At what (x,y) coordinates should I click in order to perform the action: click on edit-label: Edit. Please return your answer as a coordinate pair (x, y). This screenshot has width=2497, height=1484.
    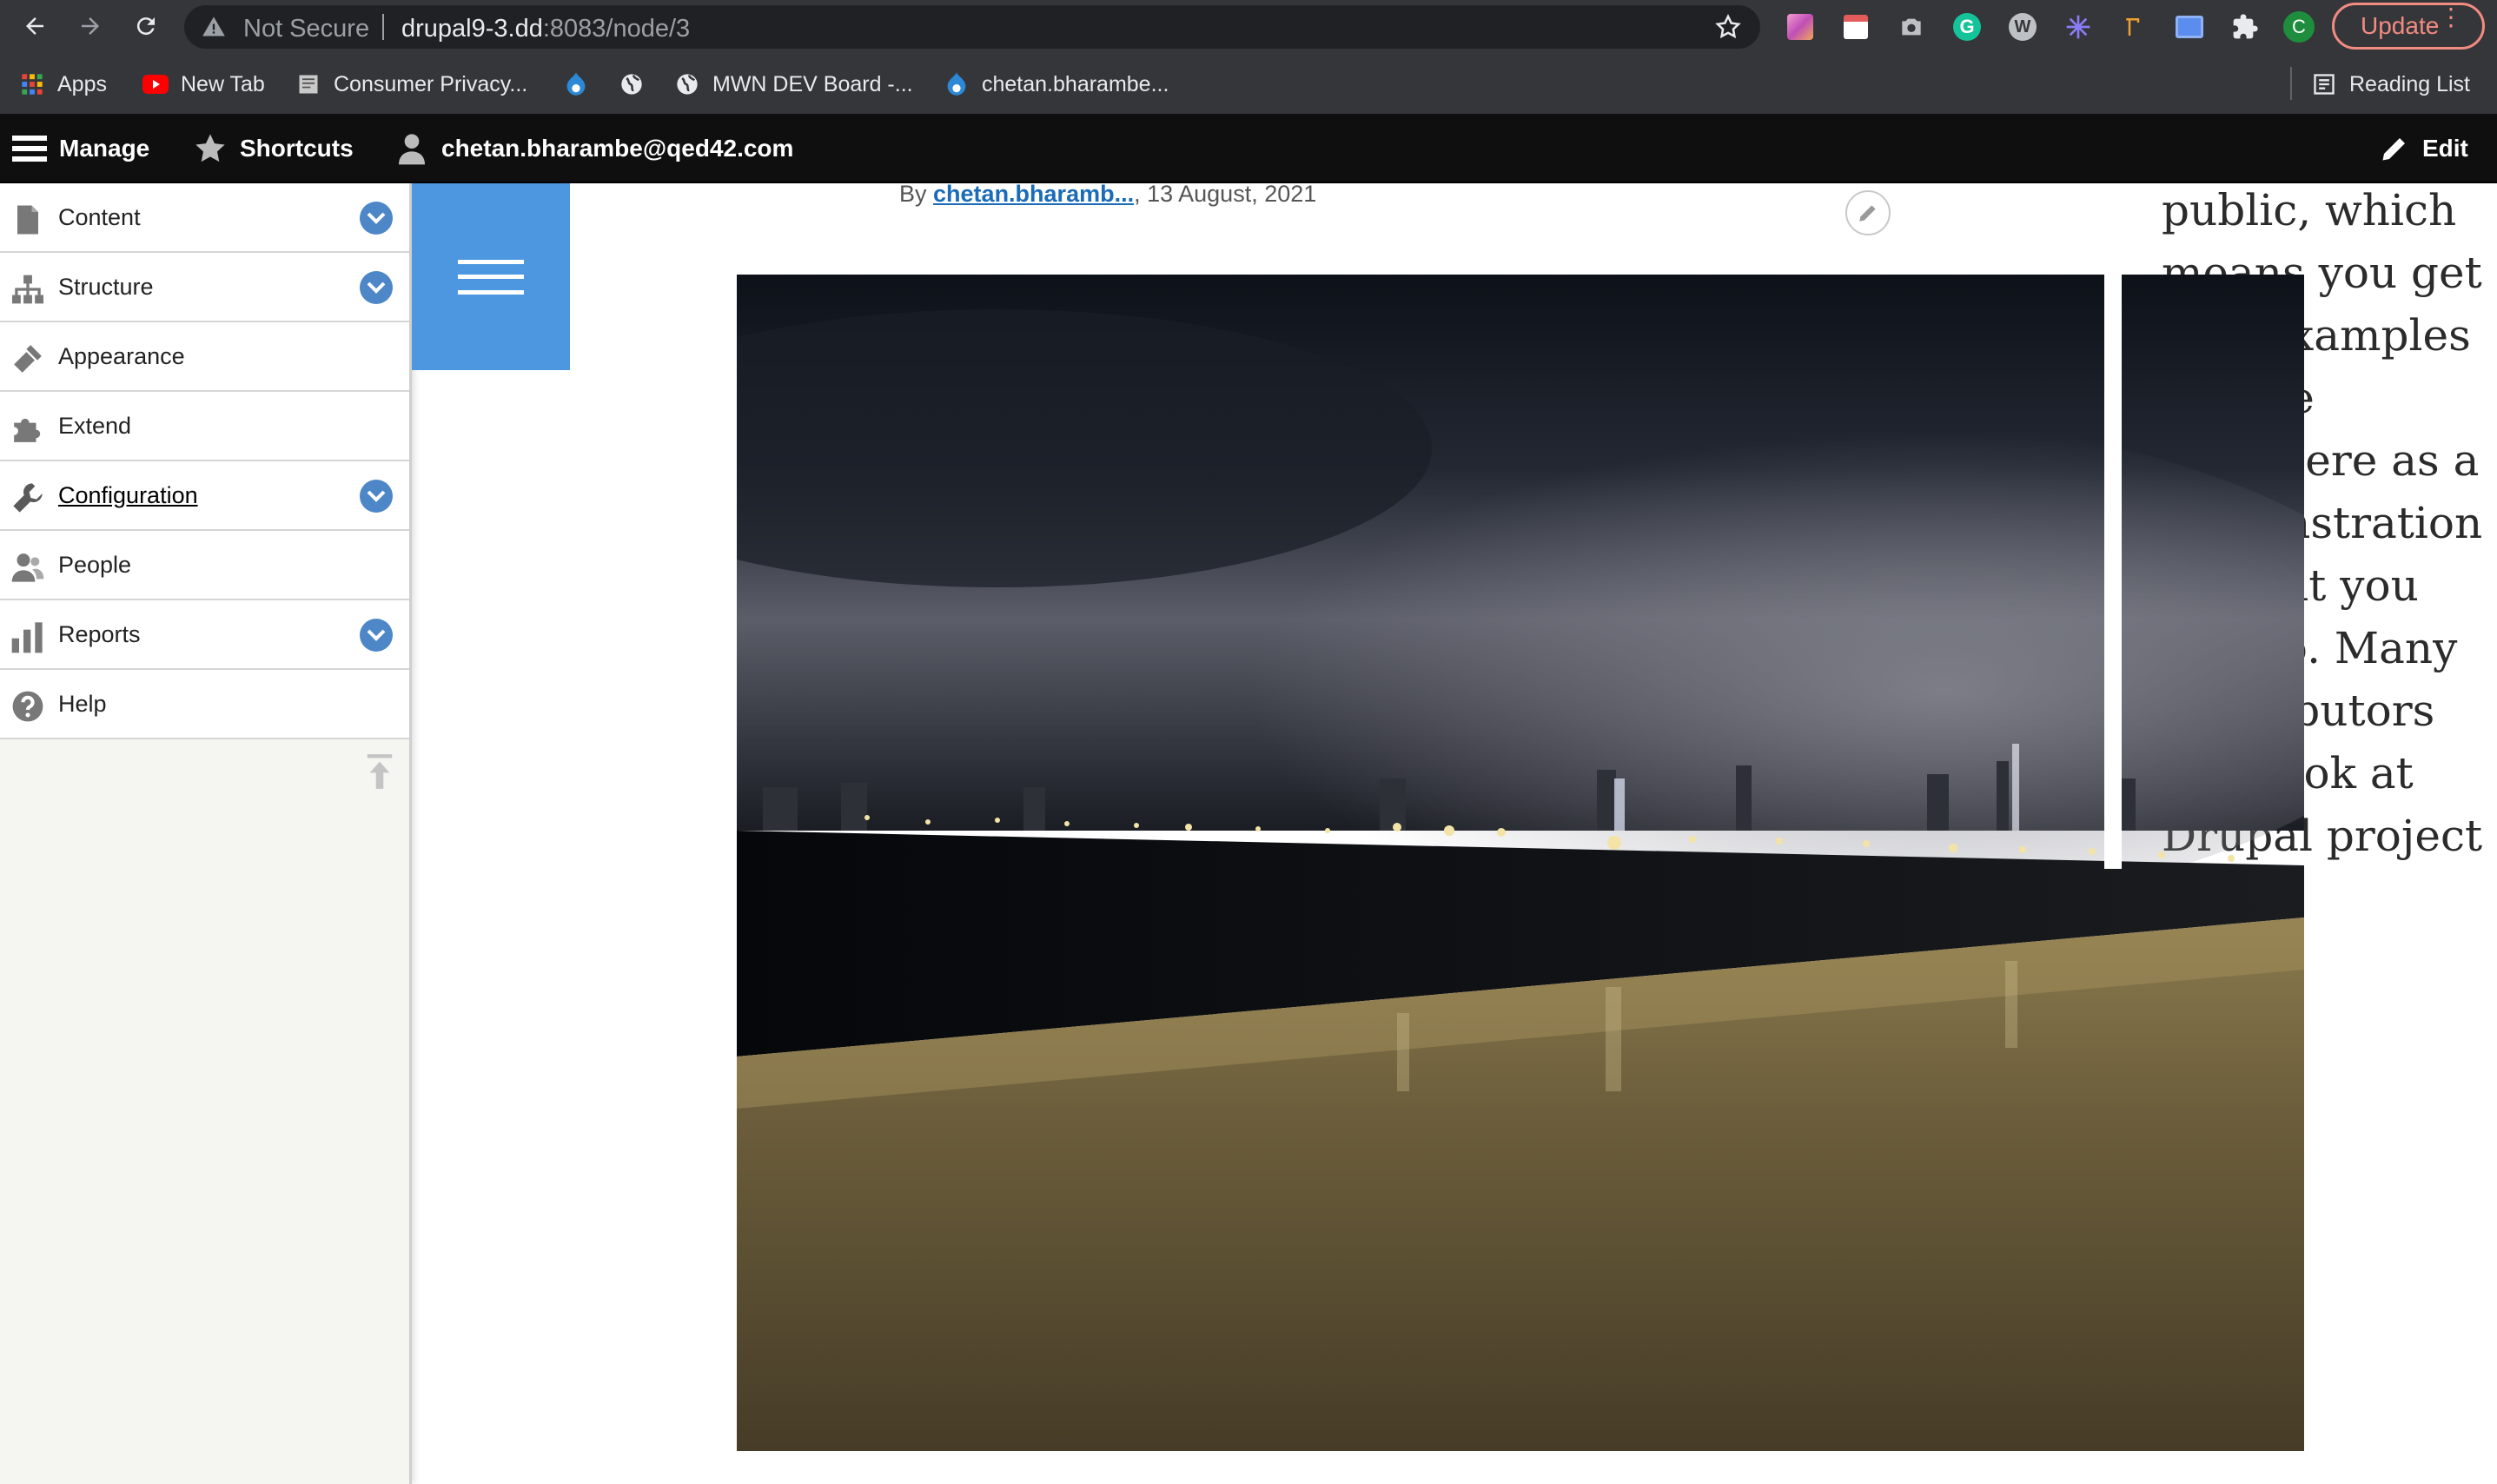
    Looking at the image, I should click on (2445, 148).